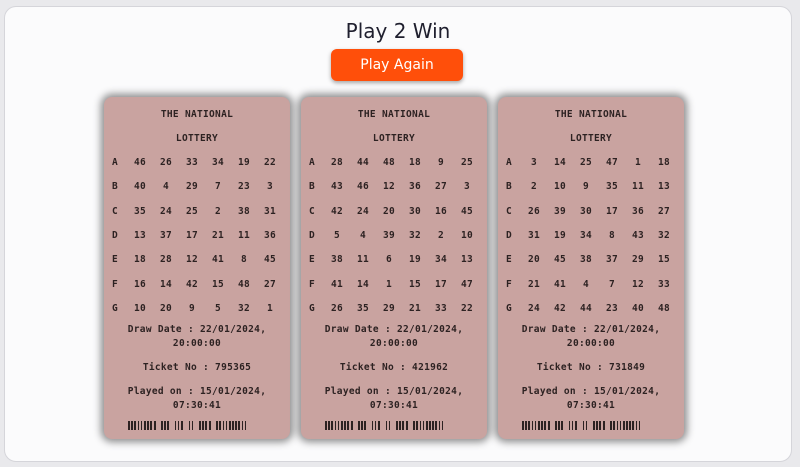 The image size is (800, 467). I want to click on lottery-number: 36, so click(415, 187).